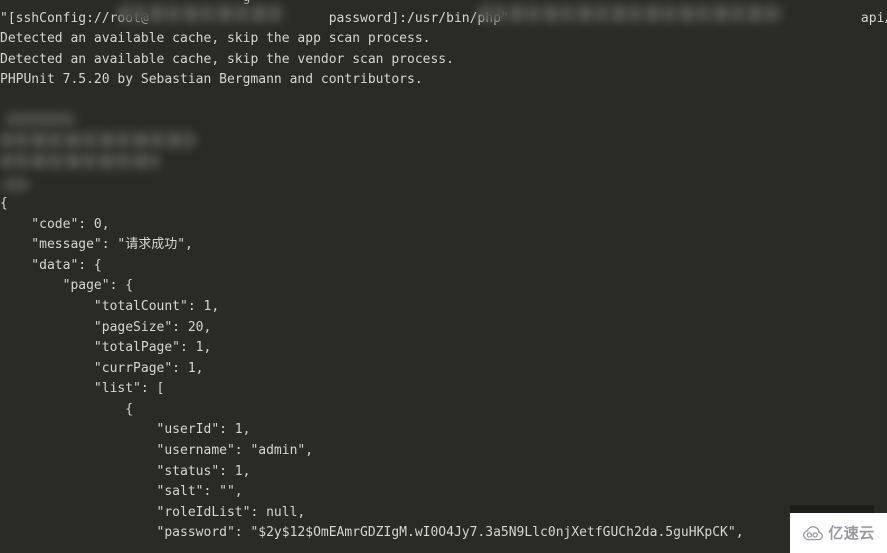 This screenshot has width=887, height=553. What do you see at coordinates (813, 532) in the screenshot?
I see `cloud-icon` at bounding box center [813, 532].